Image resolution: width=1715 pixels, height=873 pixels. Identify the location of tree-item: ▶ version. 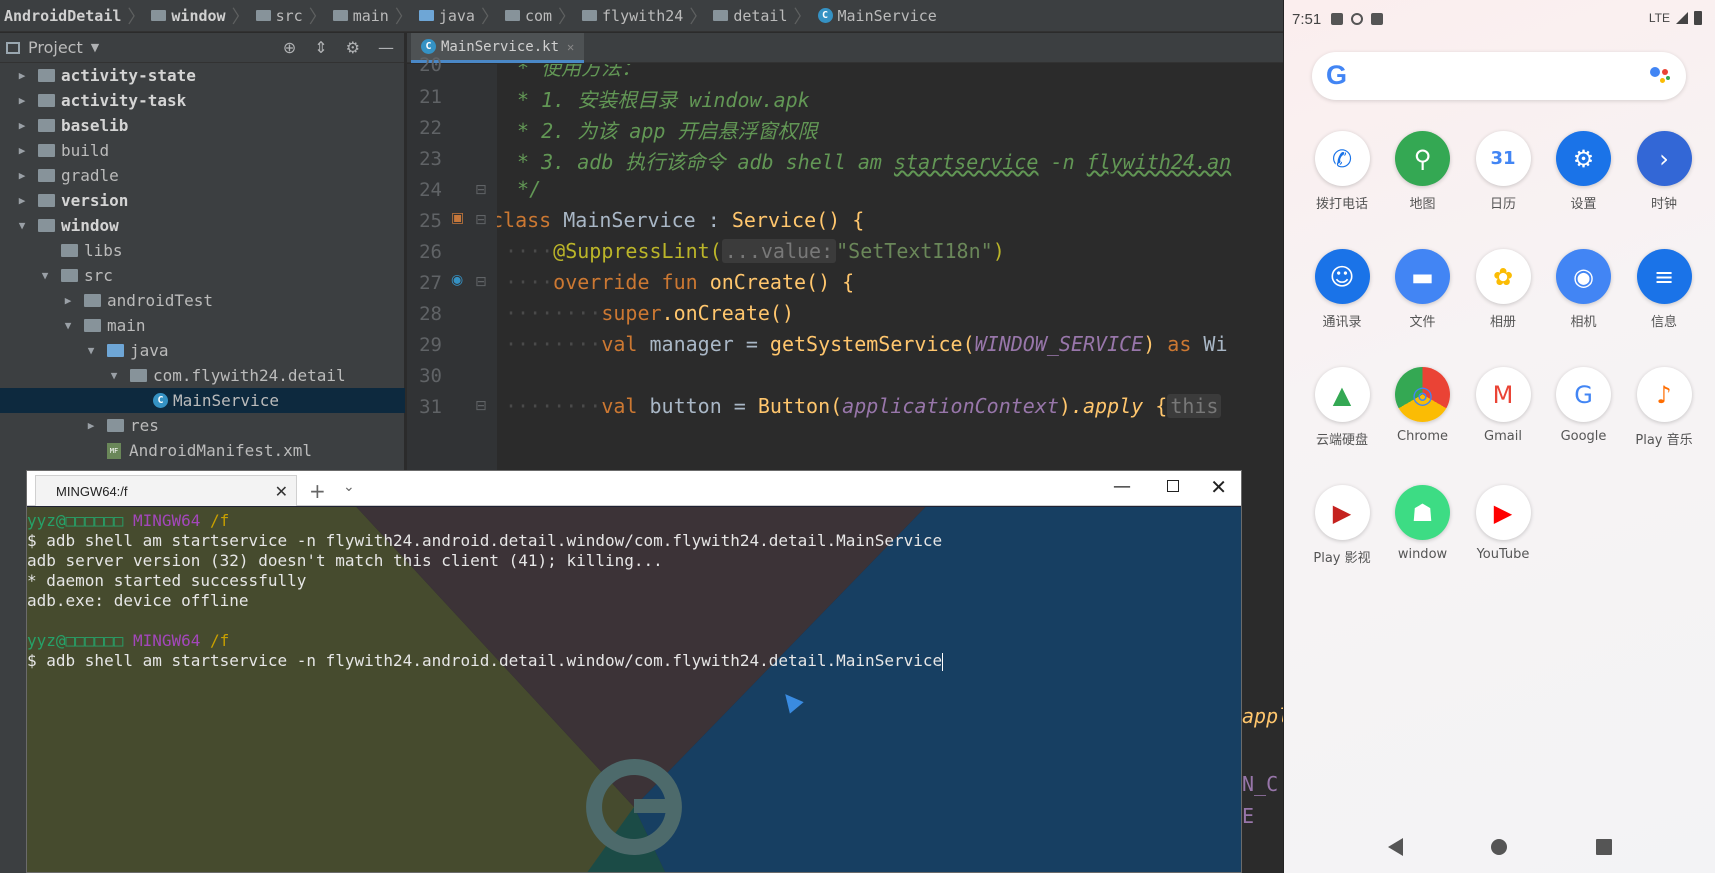
(202, 200).